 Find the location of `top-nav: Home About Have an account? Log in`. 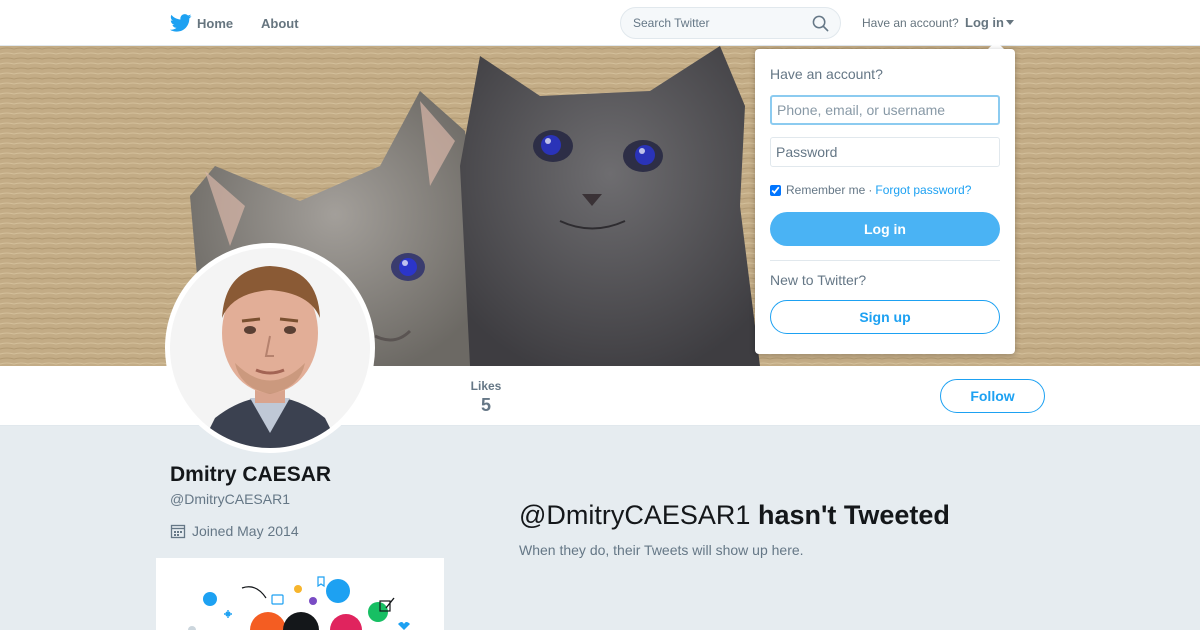

top-nav: Home About Have an account? Log in is located at coordinates (600, 23).